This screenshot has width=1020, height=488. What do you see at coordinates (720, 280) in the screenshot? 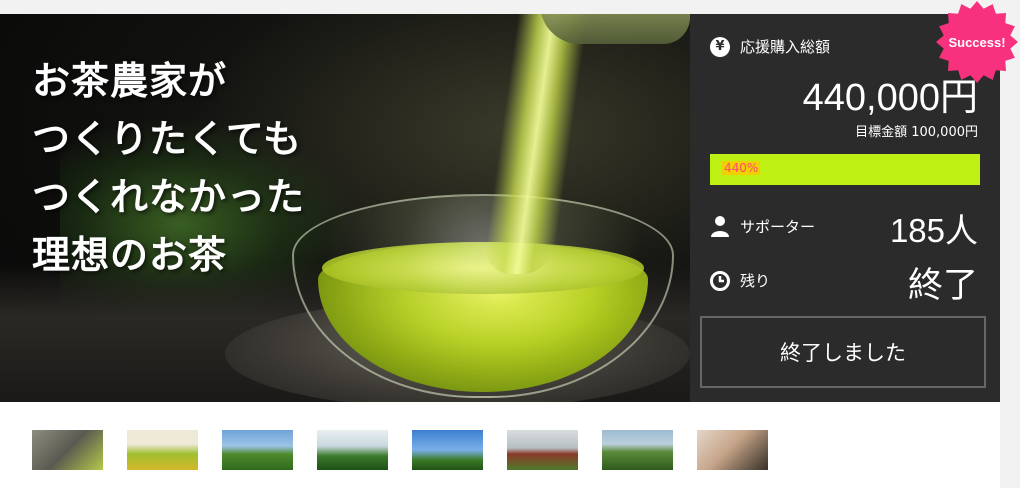
I see `clock-icon` at bounding box center [720, 280].